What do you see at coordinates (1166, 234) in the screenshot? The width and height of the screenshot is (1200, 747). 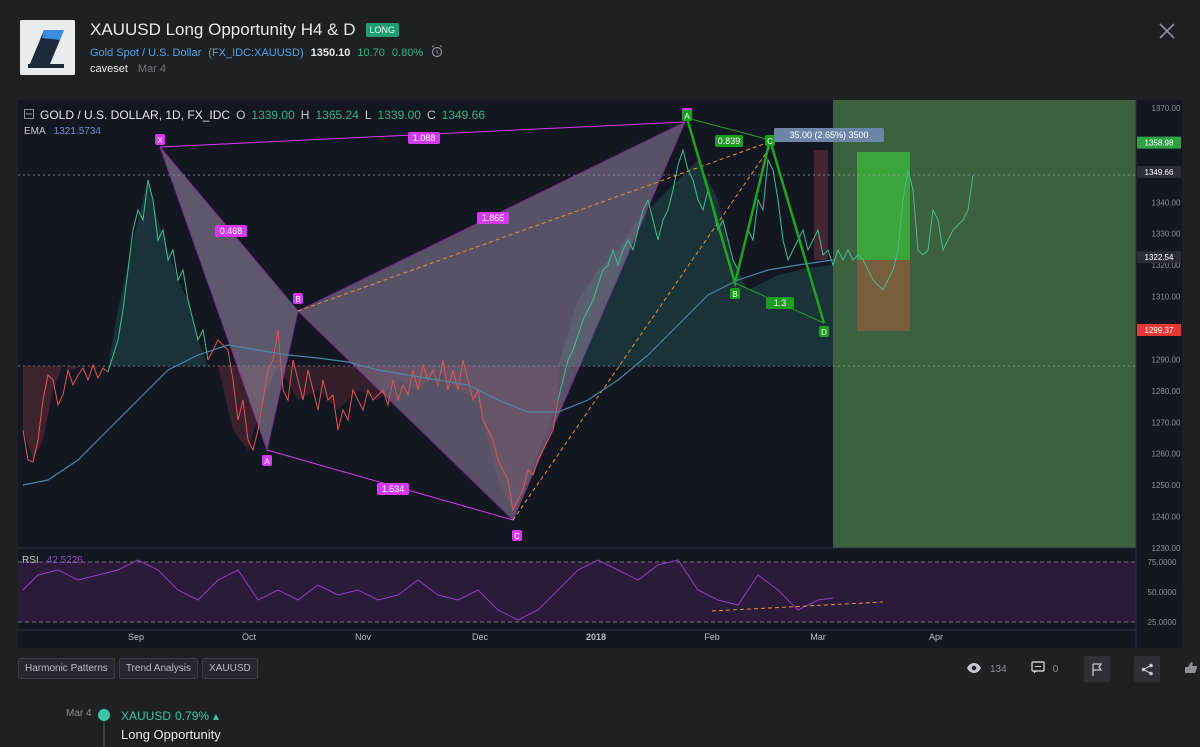 I see `price-axis-label: 1330.00` at bounding box center [1166, 234].